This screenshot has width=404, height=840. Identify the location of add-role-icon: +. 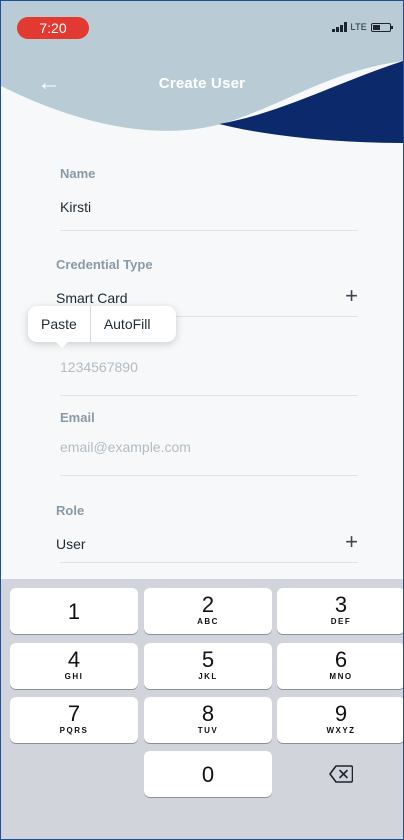
(351, 542).